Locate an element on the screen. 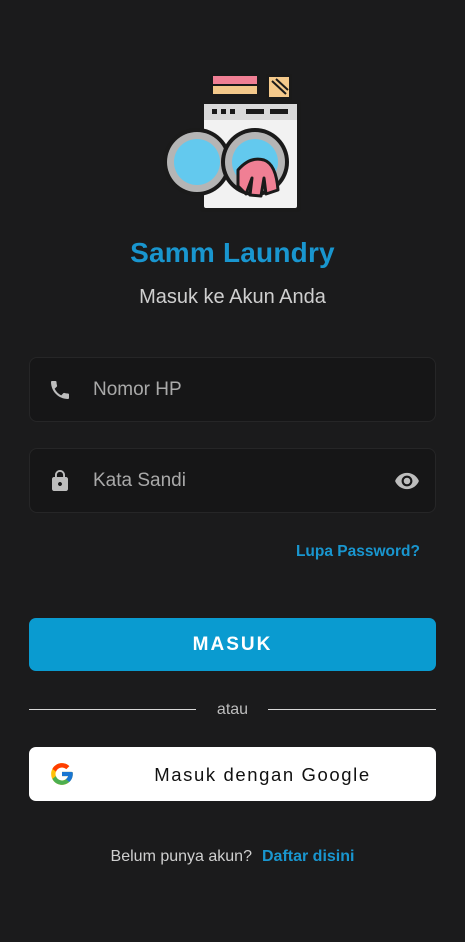 Image resolution: width=465 pixels, height=942 pixels. divider-right is located at coordinates (352, 709).